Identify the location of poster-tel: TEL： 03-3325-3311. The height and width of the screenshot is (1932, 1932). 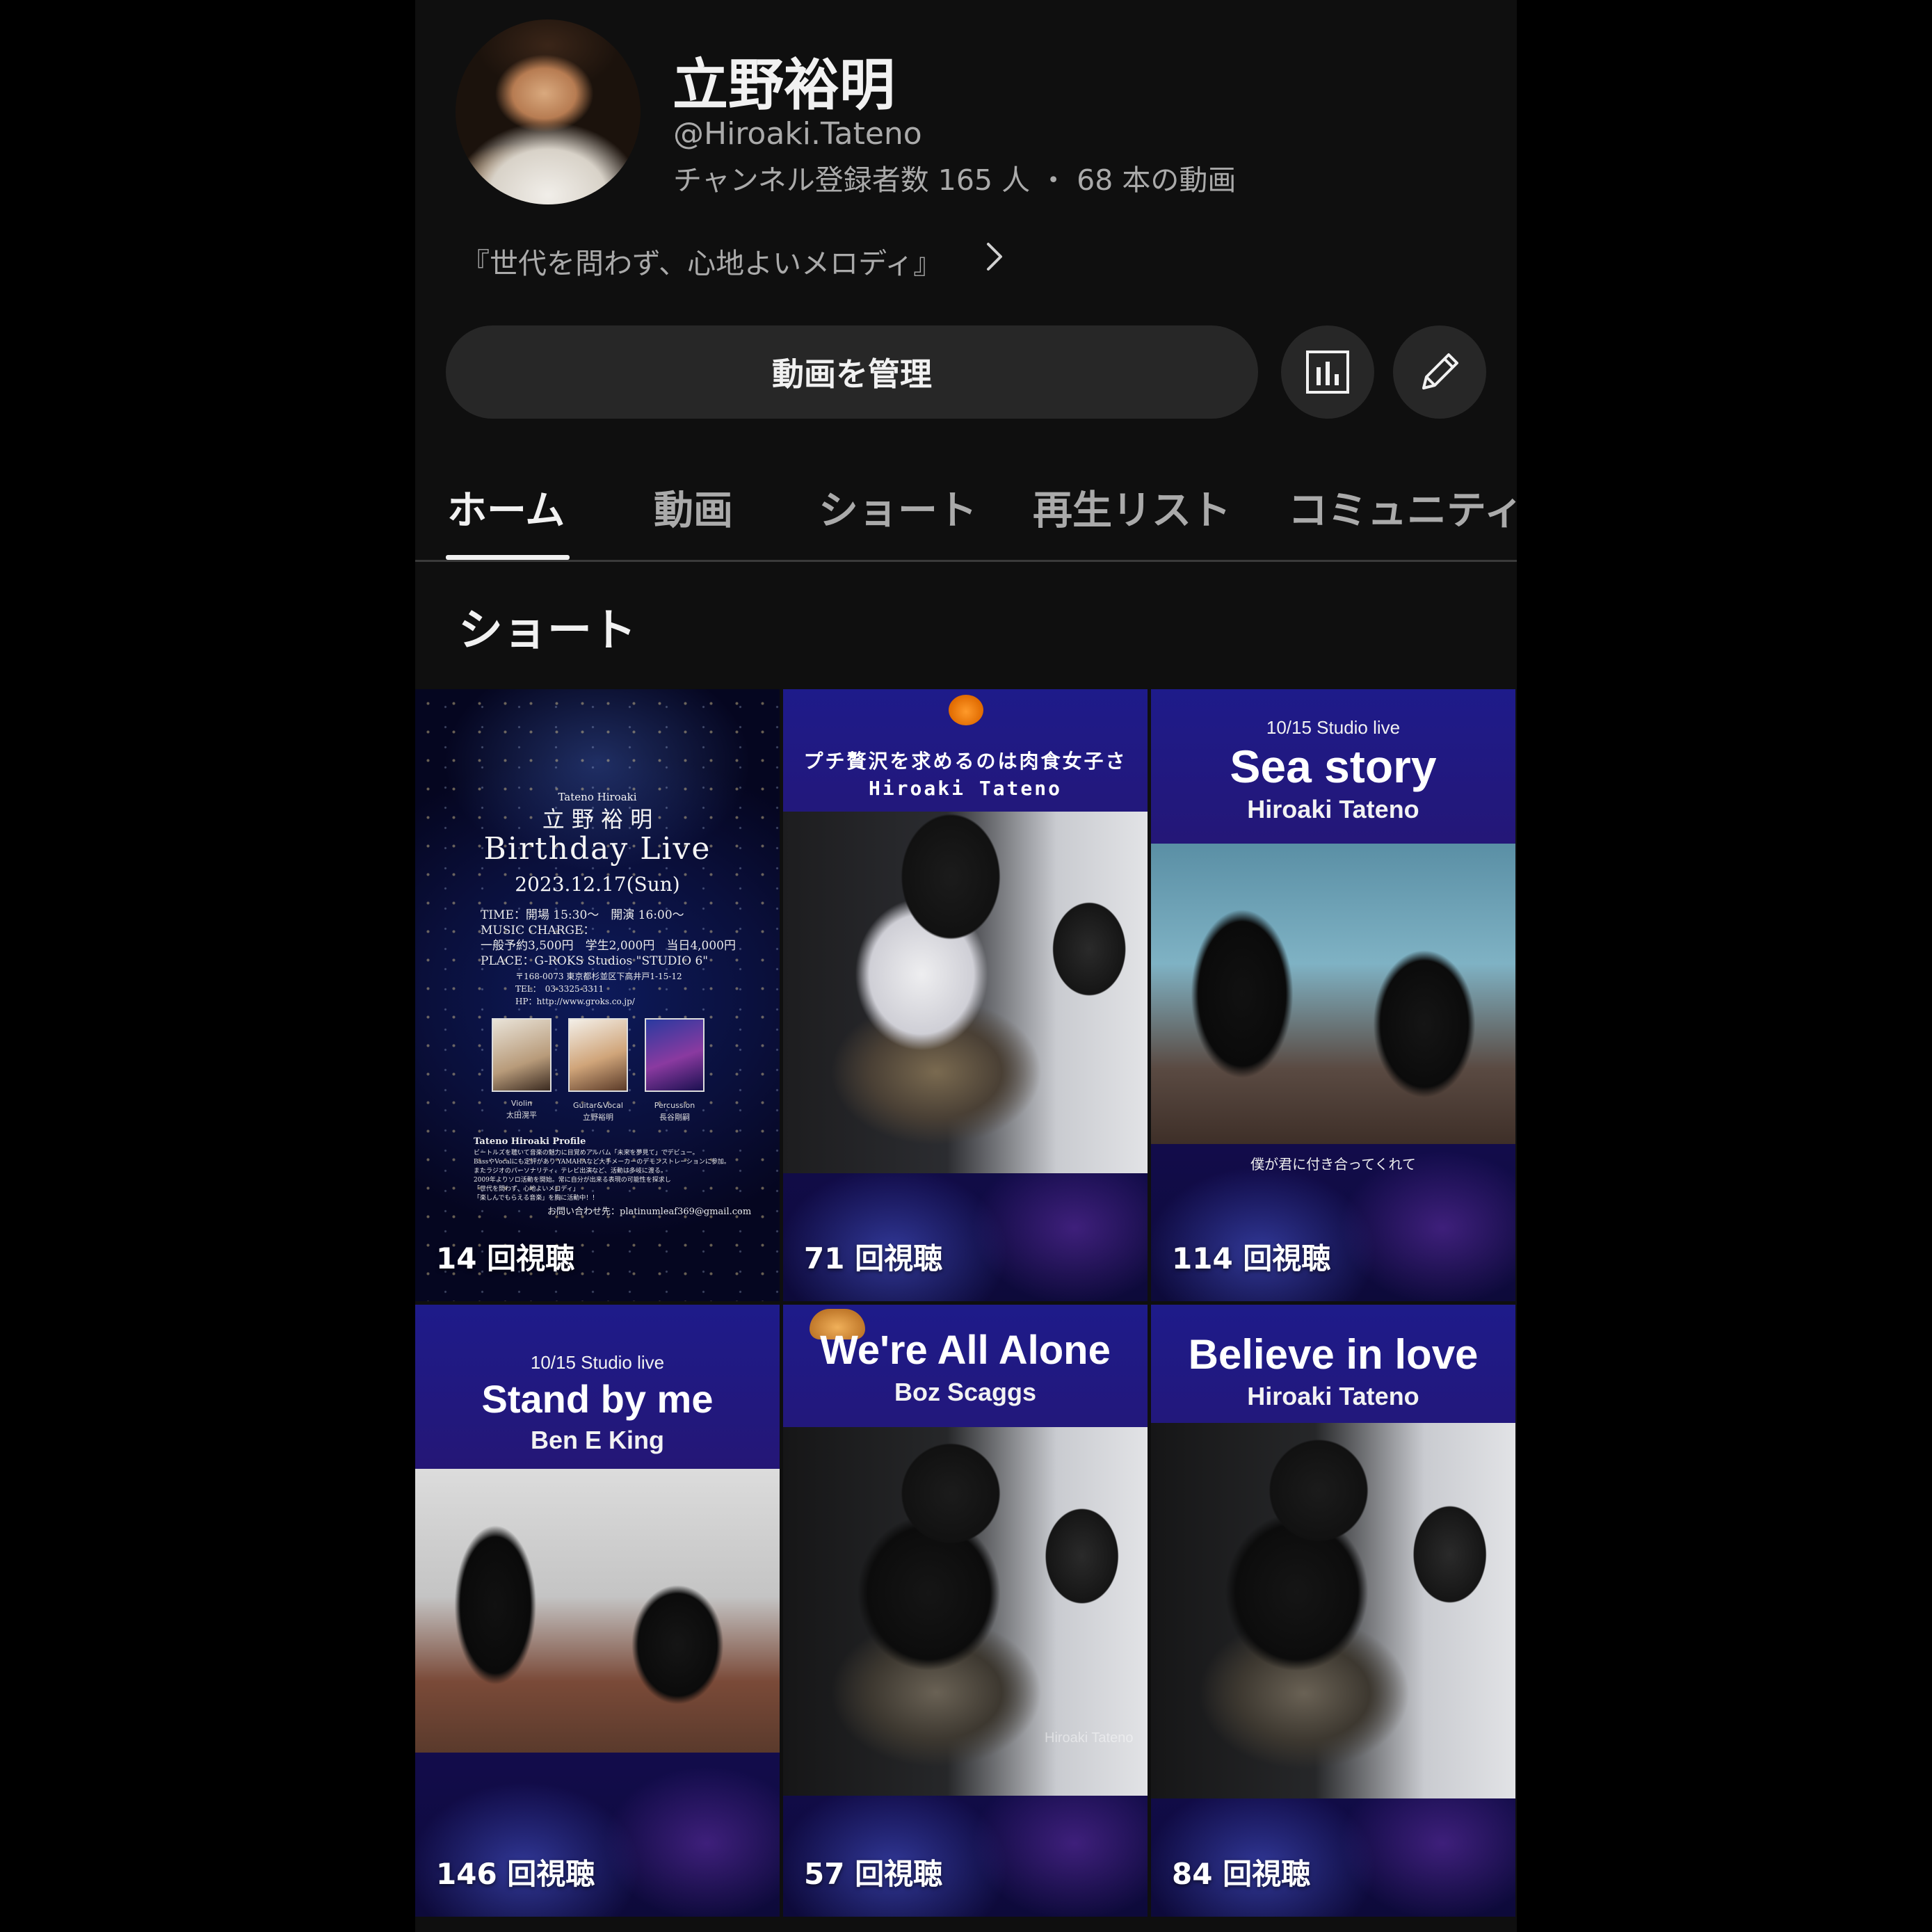
(559, 989).